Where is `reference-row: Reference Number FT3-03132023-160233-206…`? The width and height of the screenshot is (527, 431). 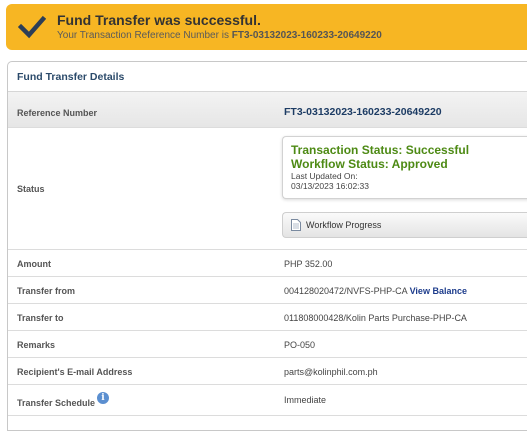
reference-row: Reference Number FT3-03132023-160233-206… is located at coordinates (267, 110).